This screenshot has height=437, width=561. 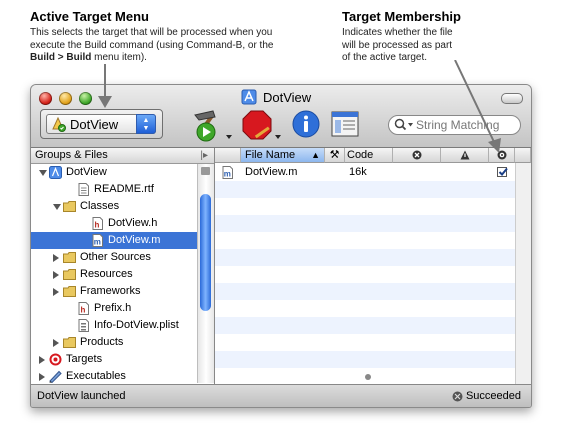 What do you see at coordinates (100, 206) in the screenshot?
I see `sidebar-item-label: Classes` at bounding box center [100, 206].